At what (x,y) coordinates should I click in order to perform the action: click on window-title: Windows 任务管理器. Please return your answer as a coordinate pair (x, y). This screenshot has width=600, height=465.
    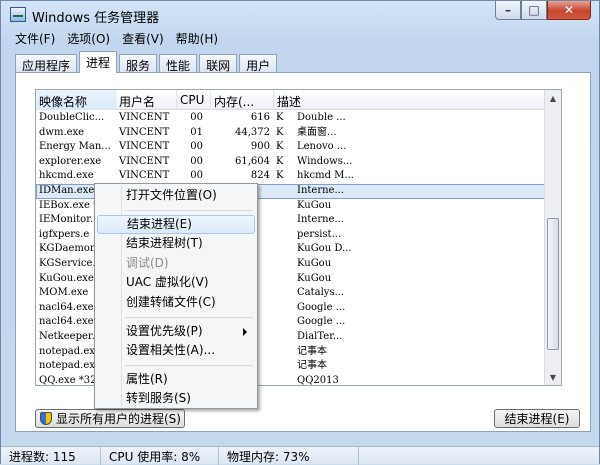
    Looking at the image, I should click on (96, 18).